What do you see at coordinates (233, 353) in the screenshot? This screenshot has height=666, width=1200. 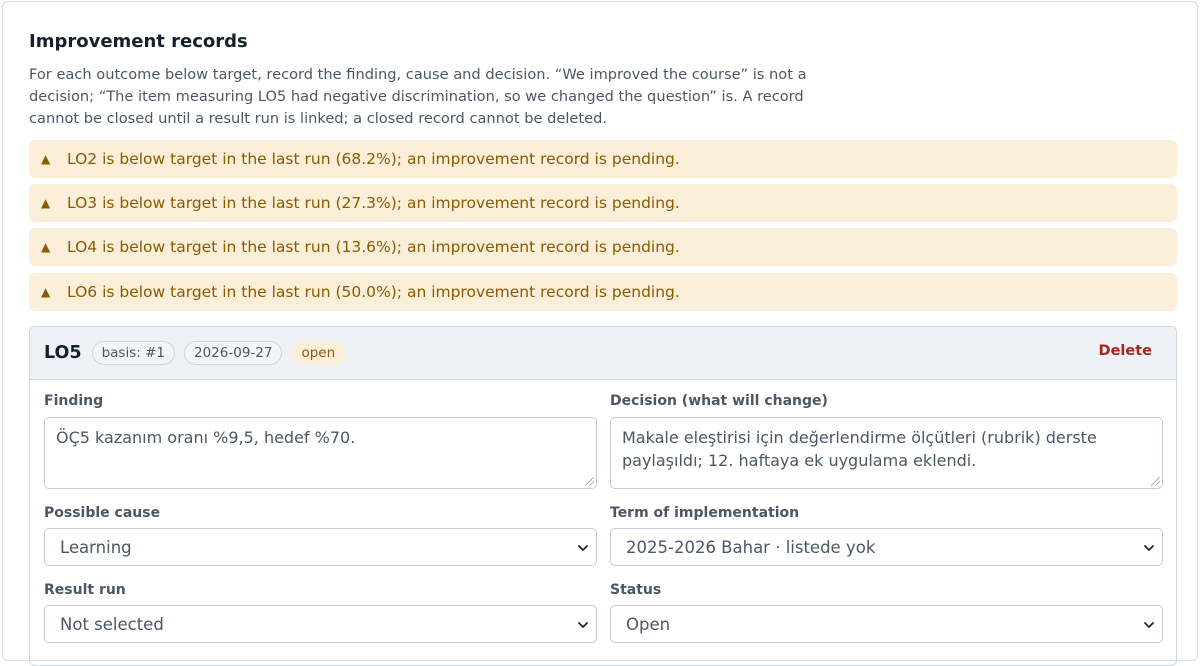 I see `date-badge: 2026-09-27` at bounding box center [233, 353].